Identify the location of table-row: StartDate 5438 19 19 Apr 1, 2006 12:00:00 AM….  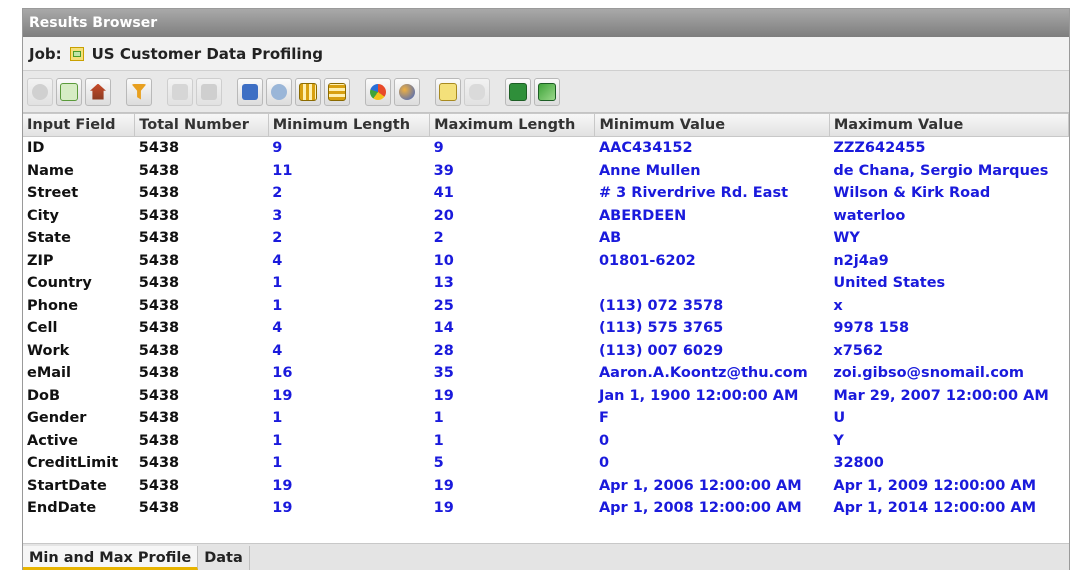
(546, 486).